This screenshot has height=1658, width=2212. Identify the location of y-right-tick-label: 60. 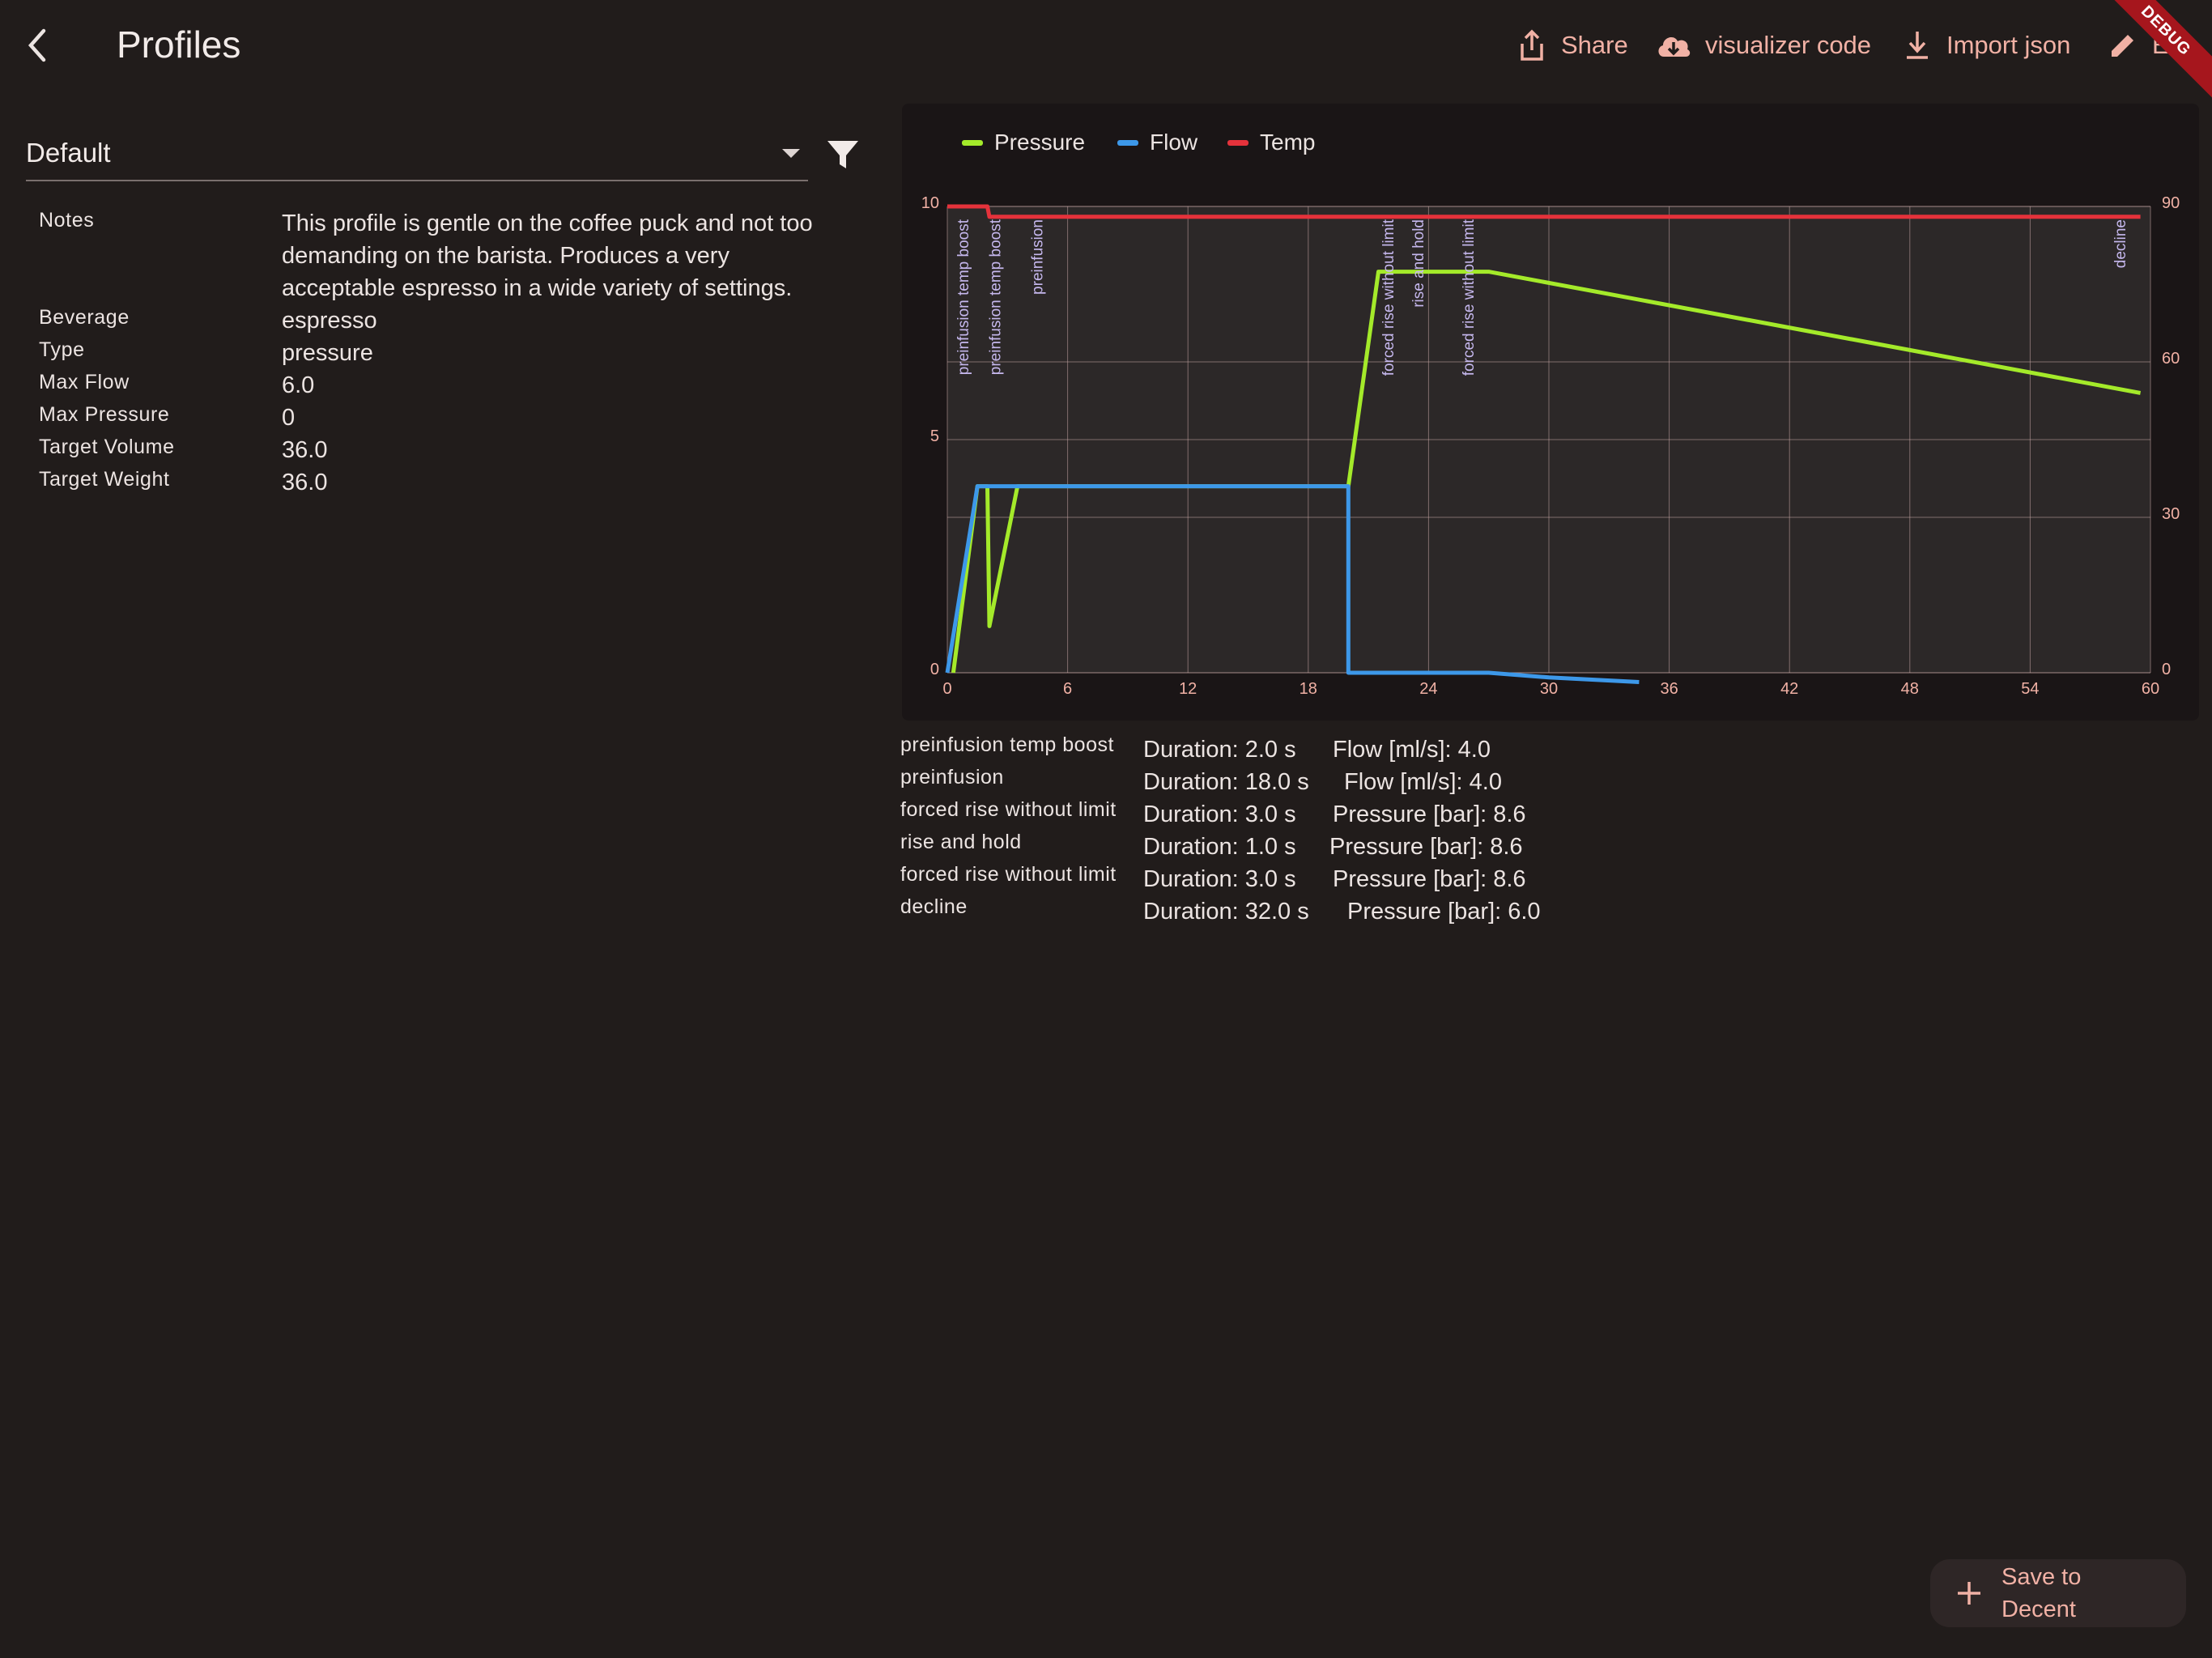
(2171, 359).